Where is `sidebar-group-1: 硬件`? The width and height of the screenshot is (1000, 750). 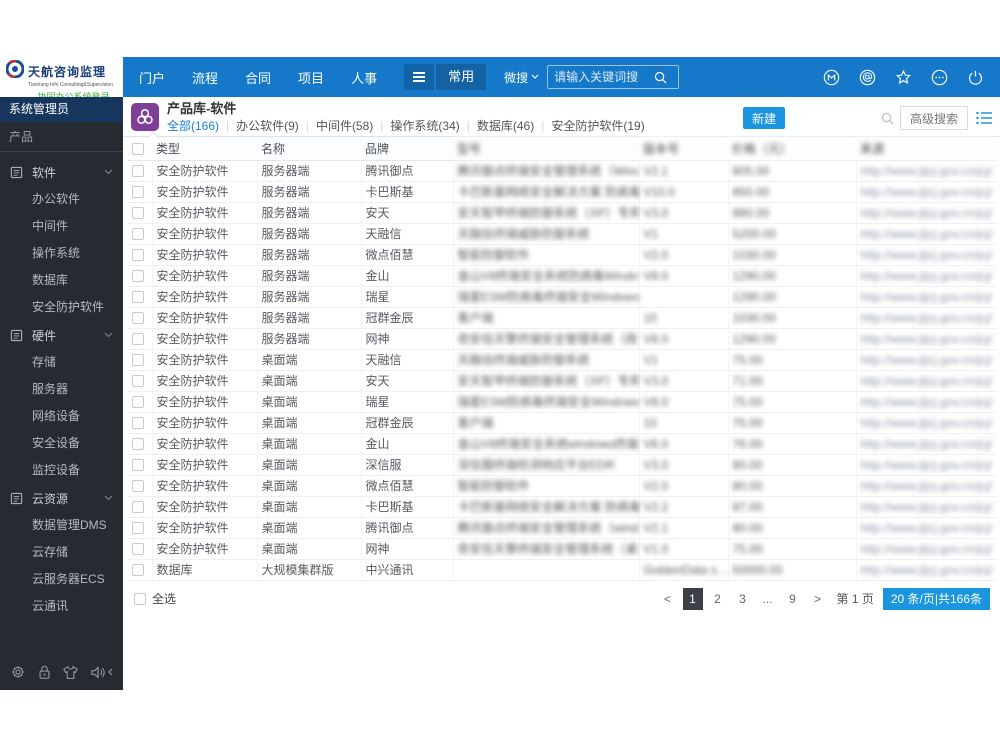
sidebar-group-1: 硬件 is located at coordinates (61, 335).